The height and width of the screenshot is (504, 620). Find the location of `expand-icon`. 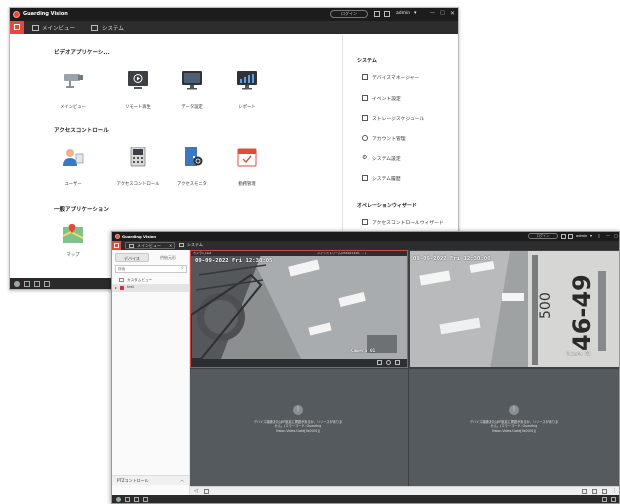

expand-icon is located at coordinates (613, 499).